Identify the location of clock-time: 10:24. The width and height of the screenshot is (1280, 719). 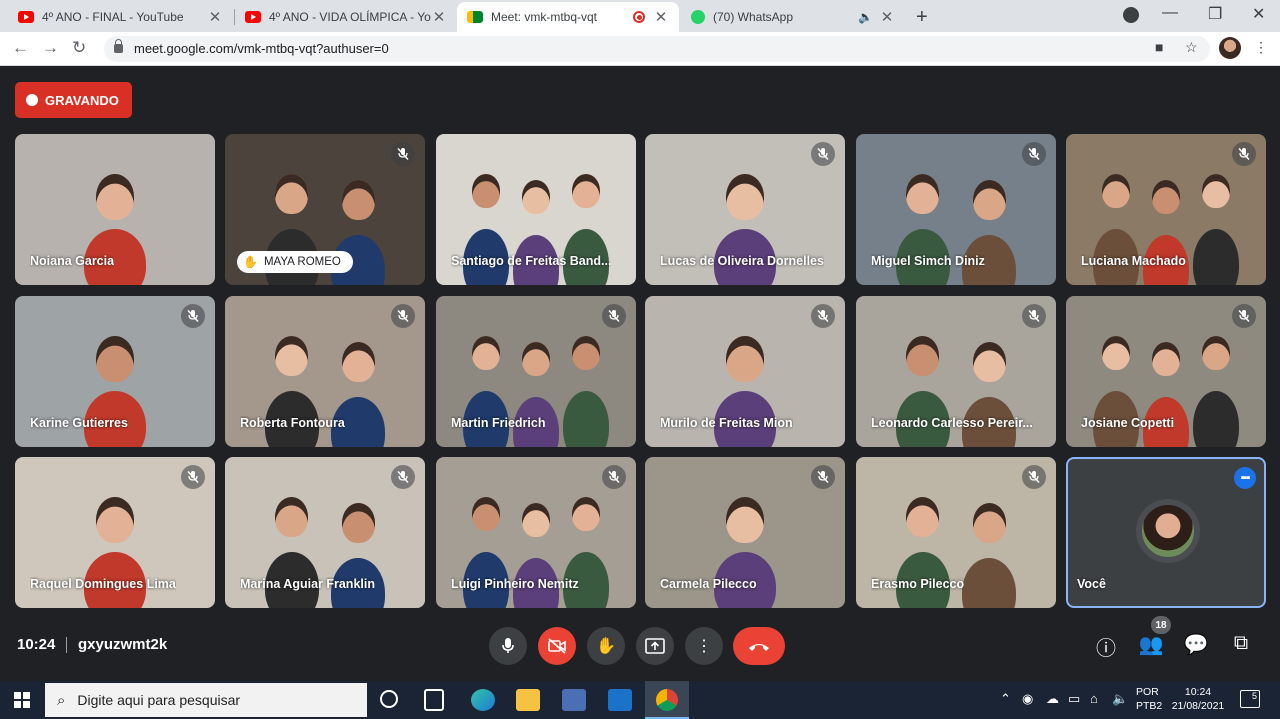
(1198, 692).